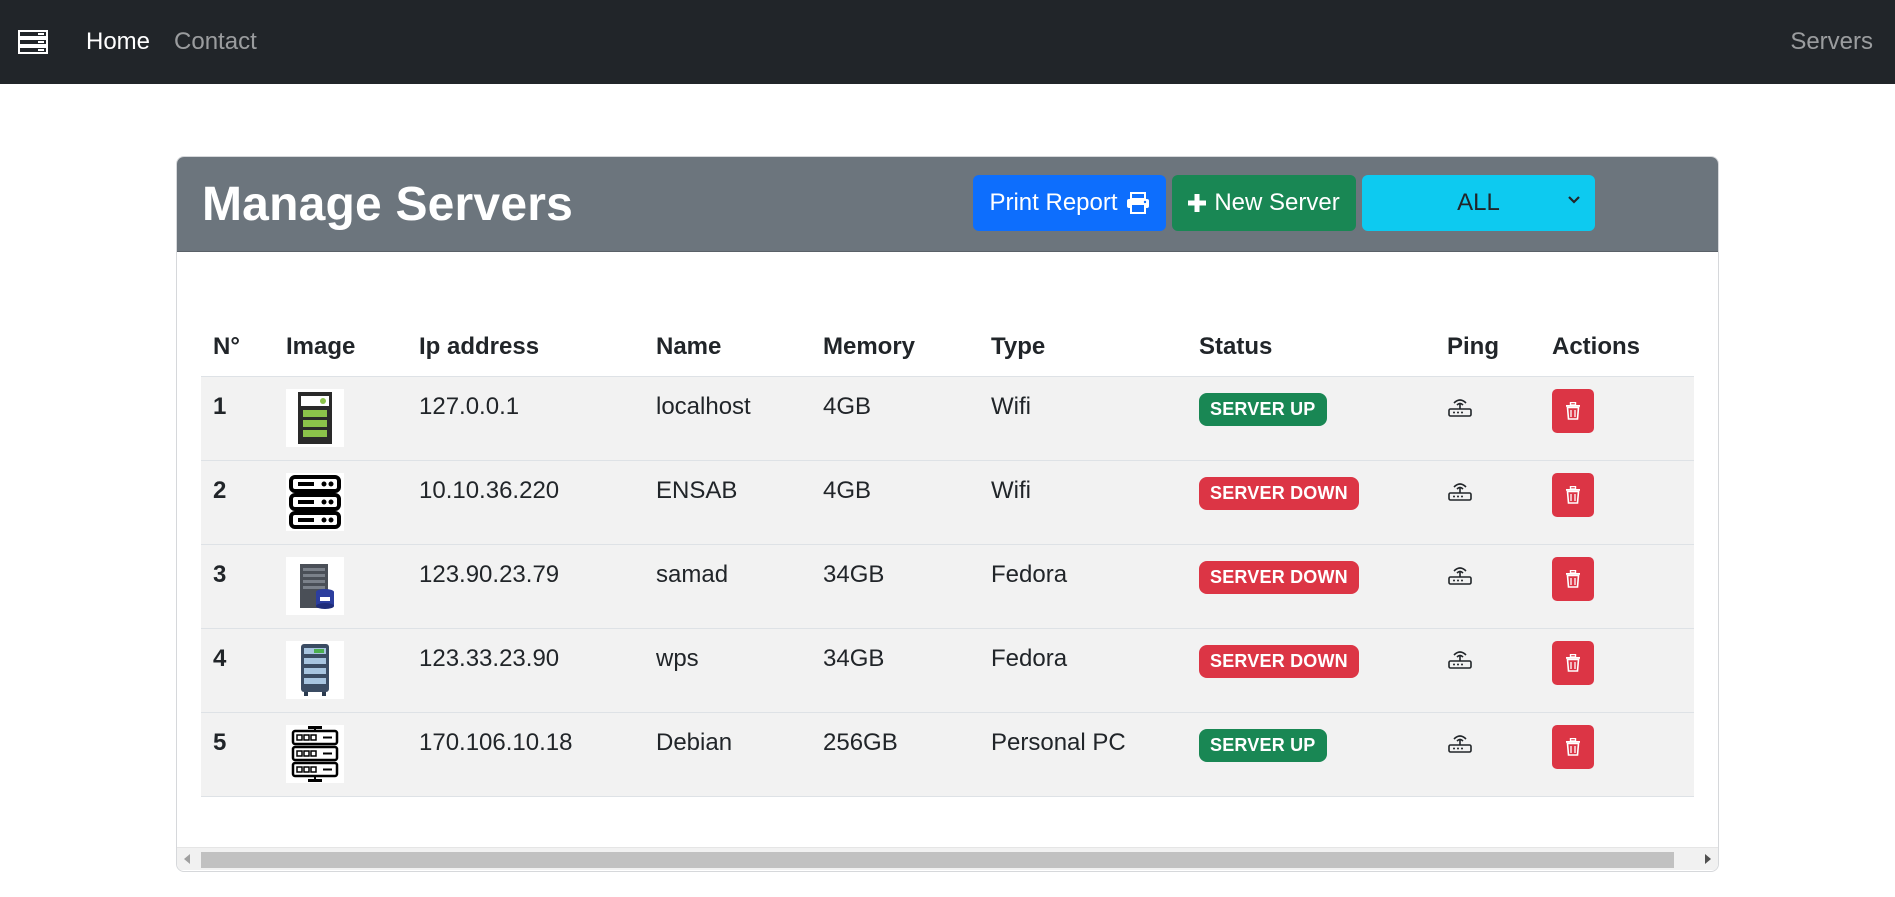 This screenshot has height=897, width=1895. Describe the element at coordinates (340, 347) in the screenshot. I see `col-image: Image` at that location.